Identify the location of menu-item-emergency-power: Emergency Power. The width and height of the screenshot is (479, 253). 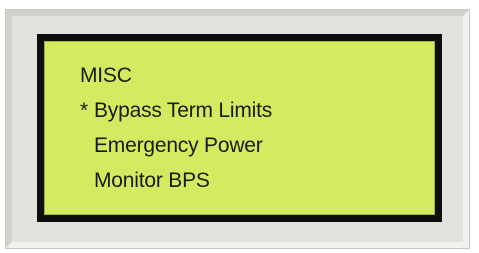
(178, 146).